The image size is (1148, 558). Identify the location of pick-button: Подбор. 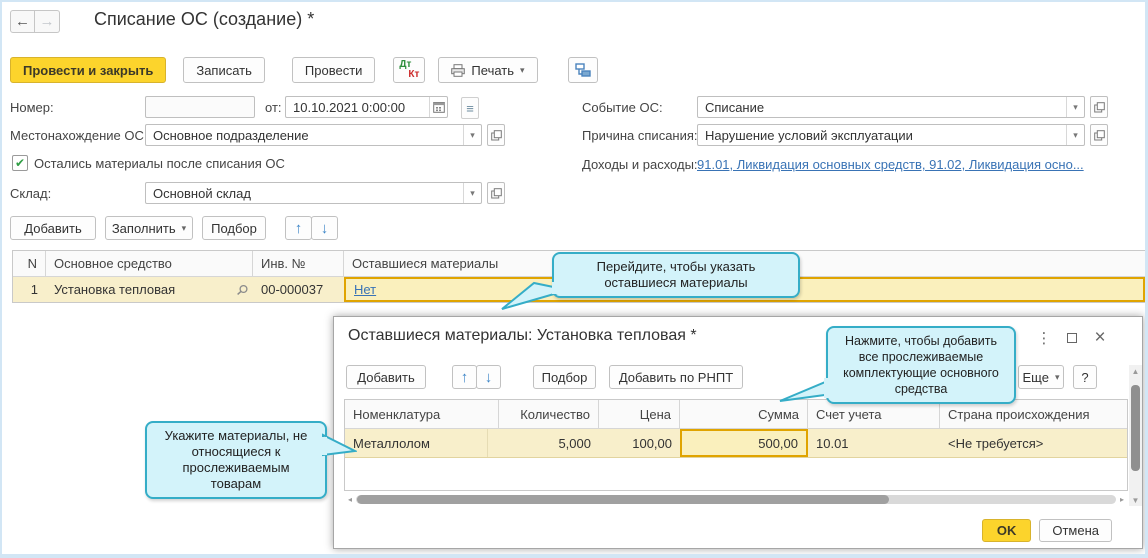
(234, 228).